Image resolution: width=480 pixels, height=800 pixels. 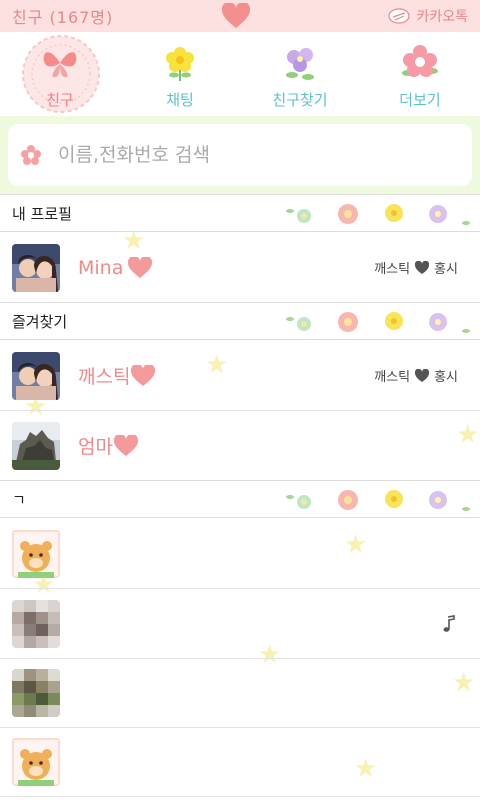 What do you see at coordinates (240, 268) in the screenshot?
I see `my-profile-row: Mina 깨스틱 홍시` at bounding box center [240, 268].